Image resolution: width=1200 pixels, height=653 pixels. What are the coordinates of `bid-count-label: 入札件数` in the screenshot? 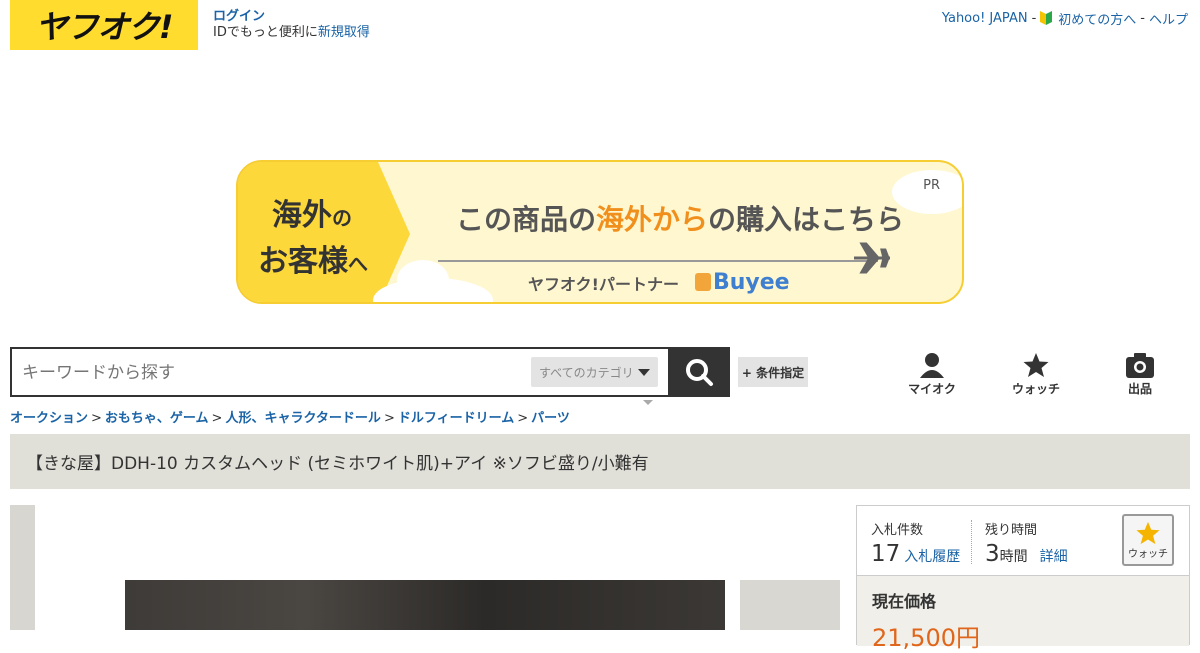 It's located at (897, 530).